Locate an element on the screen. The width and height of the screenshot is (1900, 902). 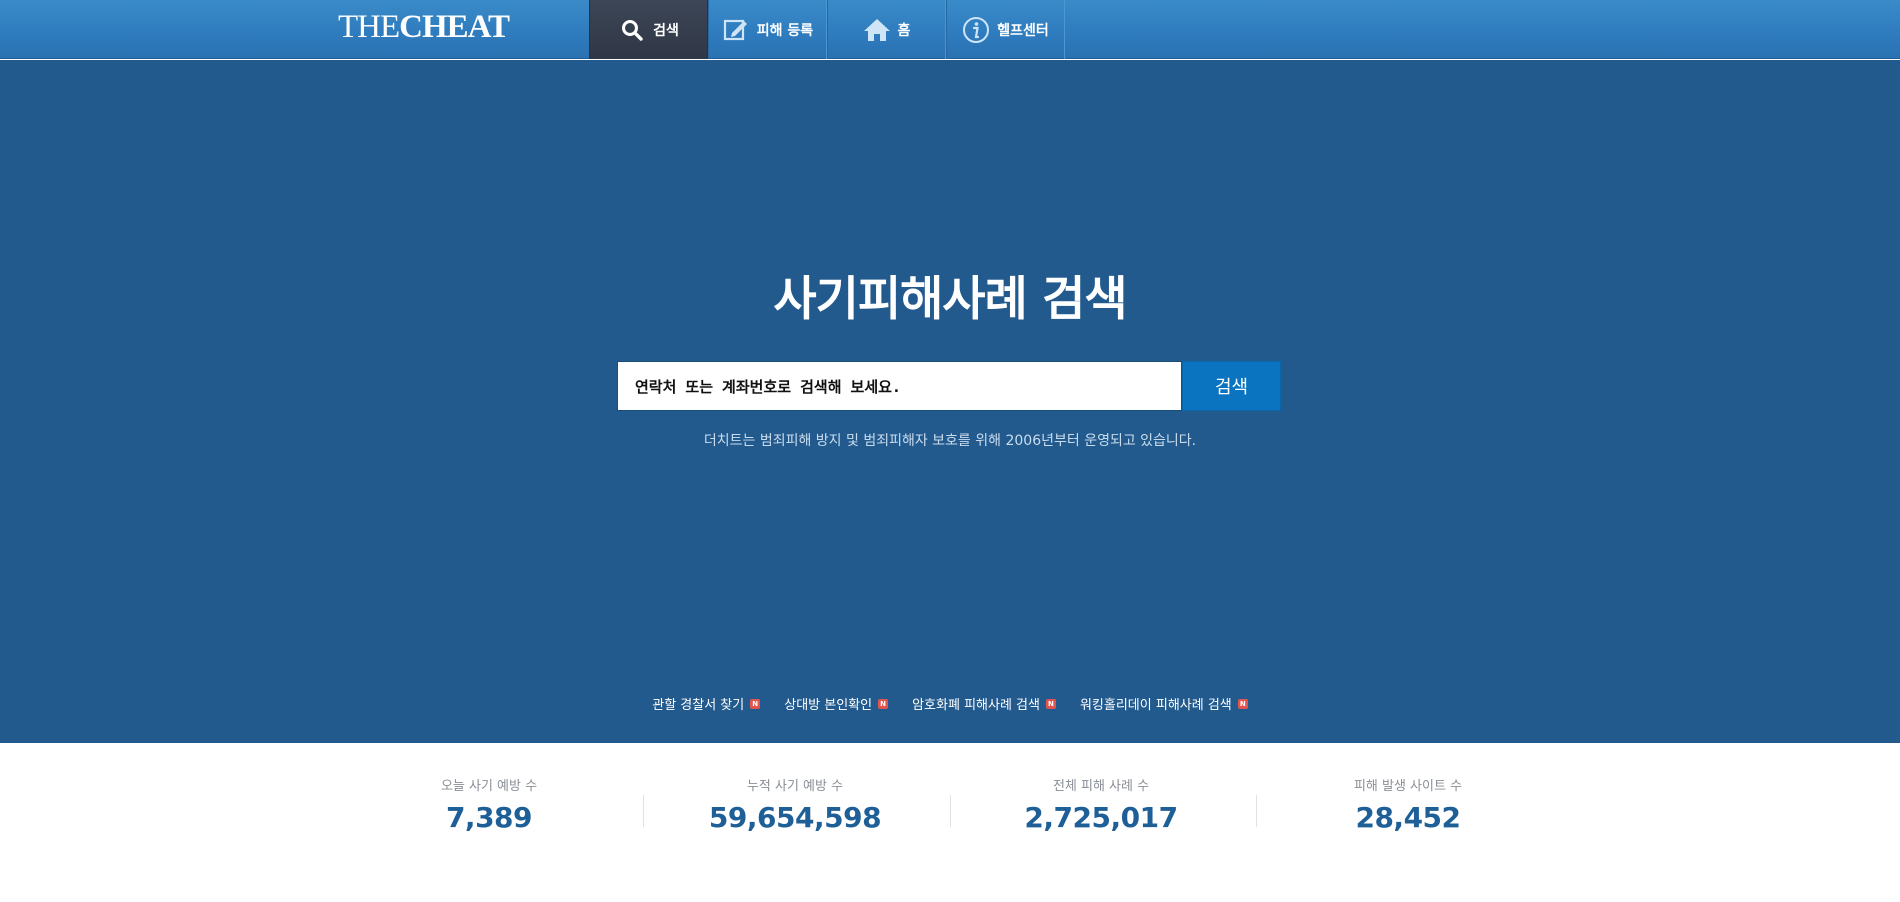
nav-item-home: 홈 is located at coordinates (886, 29).